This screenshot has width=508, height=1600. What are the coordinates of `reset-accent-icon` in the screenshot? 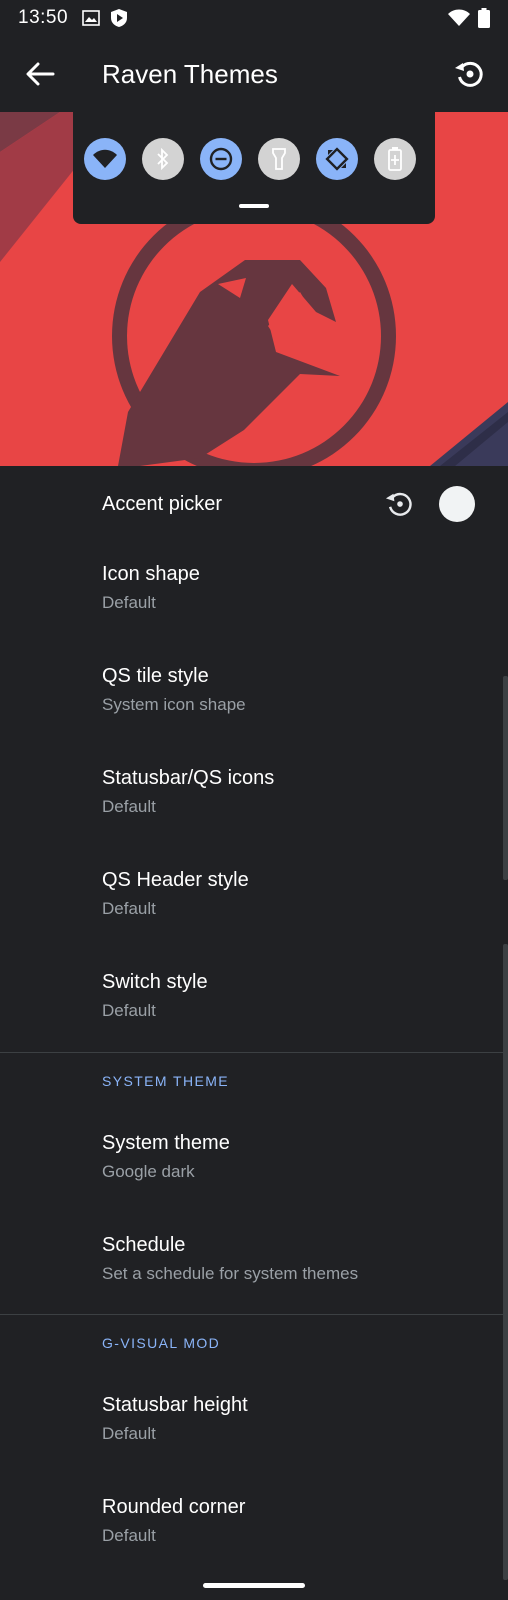 It's located at (400, 504).